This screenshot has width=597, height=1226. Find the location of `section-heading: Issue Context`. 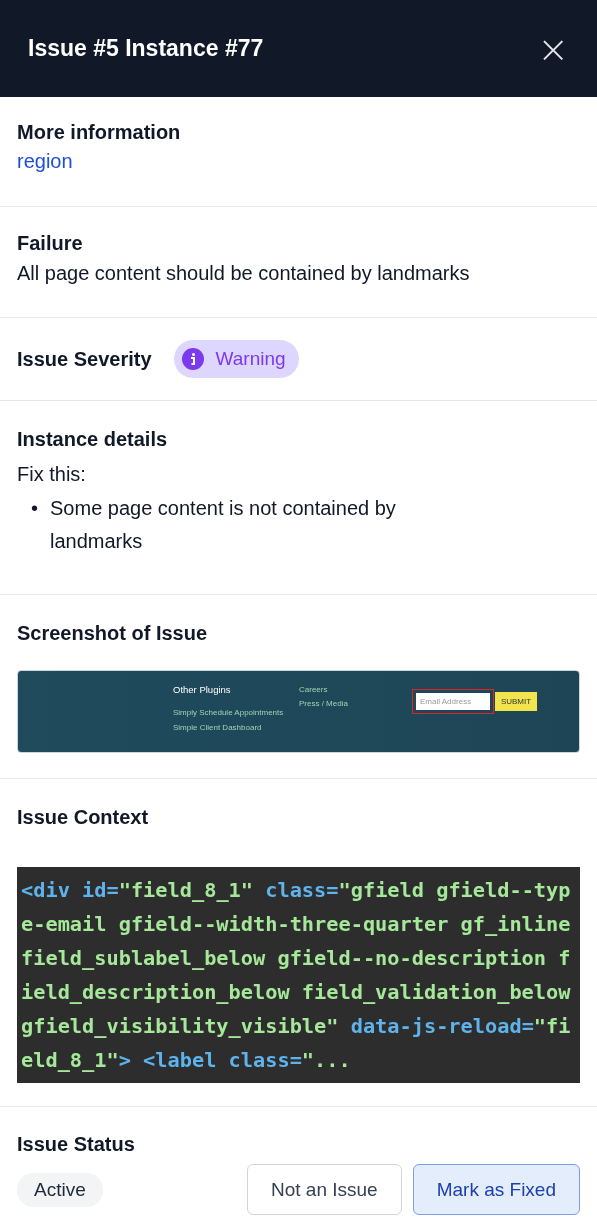

section-heading: Issue Context is located at coordinates (83, 817).